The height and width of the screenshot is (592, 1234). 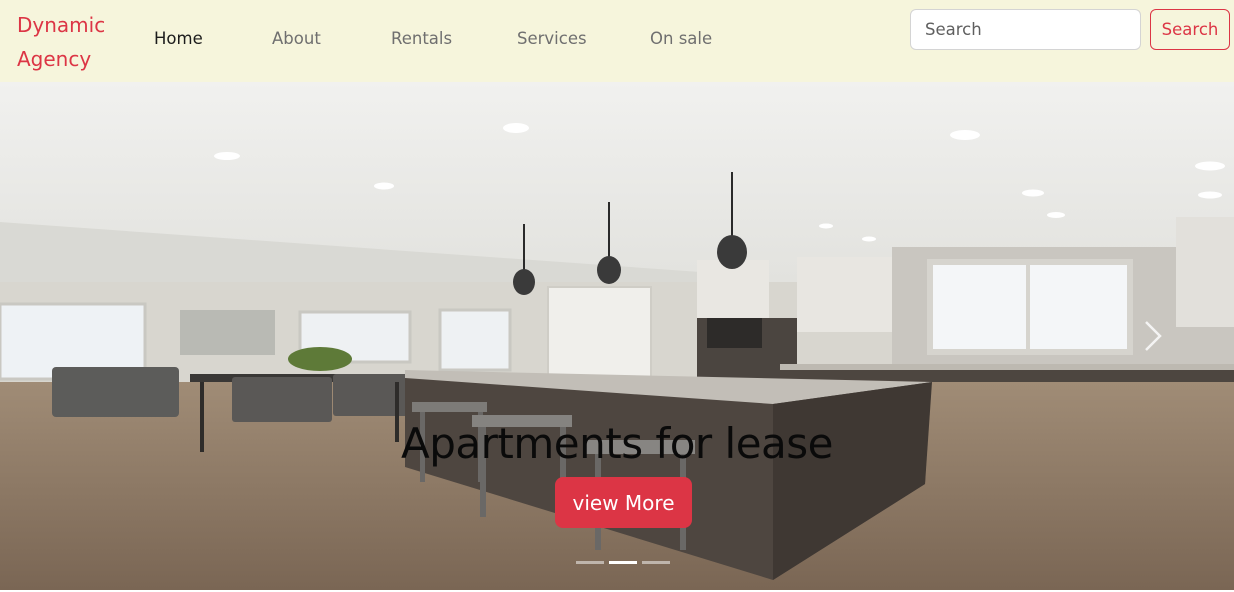 What do you see at coordinates (1025, 29) in the screenshot?
I see `search-input` at bounding box center [1025, 29].